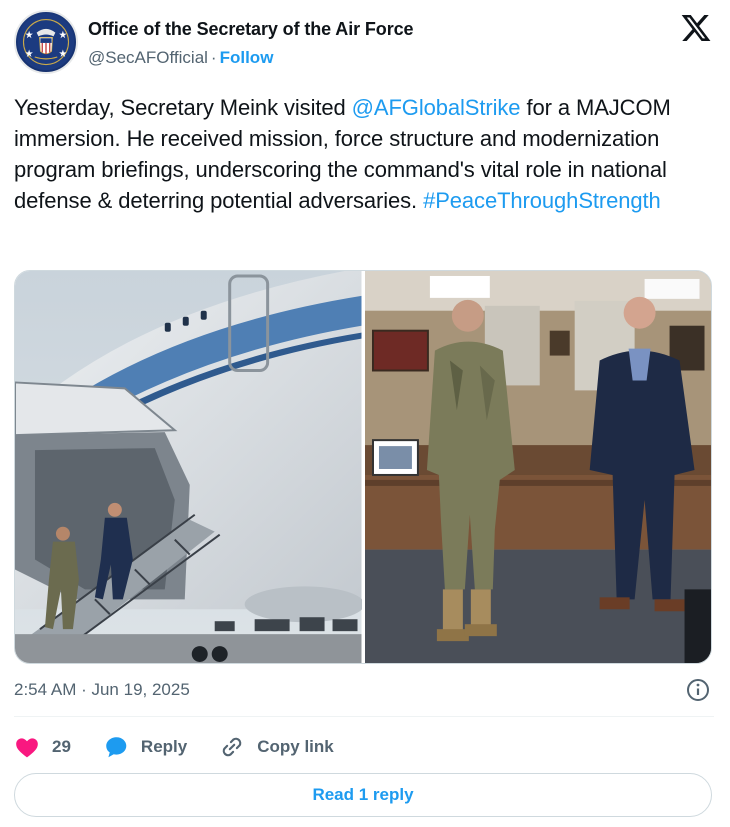  Describe the element at coordinates (696, 28) in the screenshot. I see `x-logo-icon` at that location.